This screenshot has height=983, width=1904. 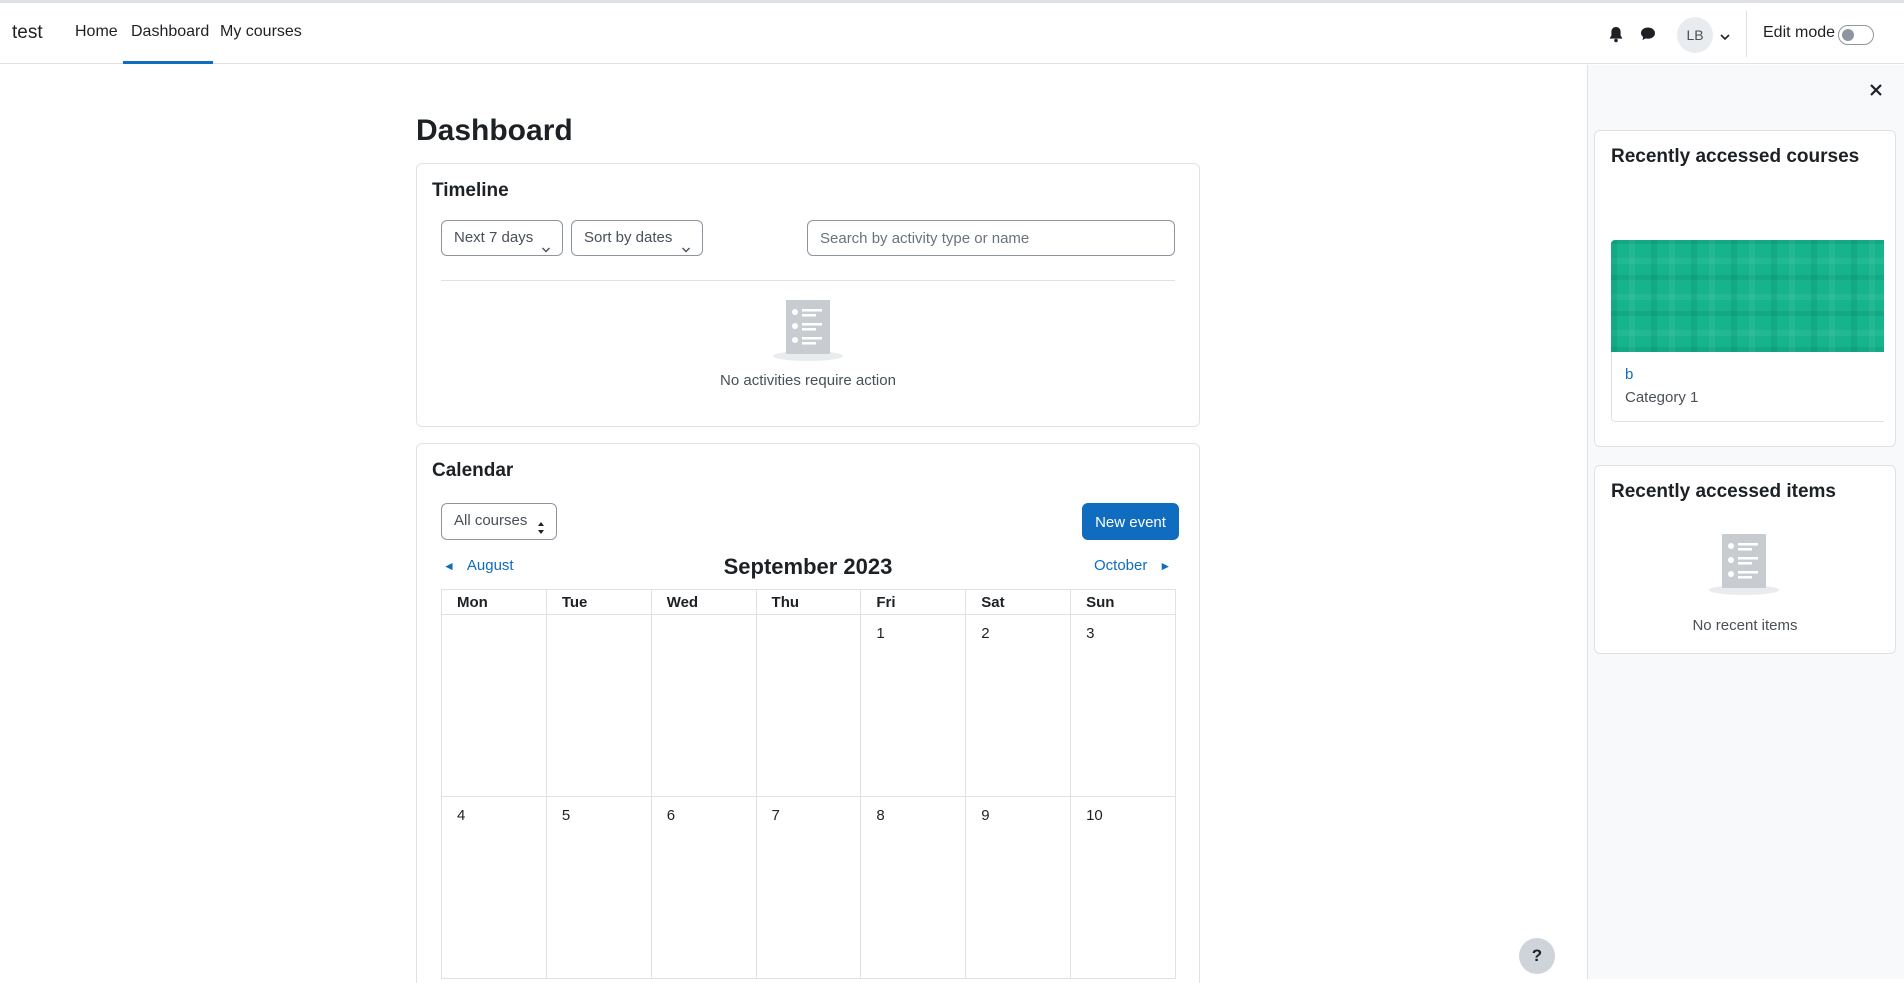 I want to click on user-menu-chevron-down-icon, so click(x=1725, y=37).